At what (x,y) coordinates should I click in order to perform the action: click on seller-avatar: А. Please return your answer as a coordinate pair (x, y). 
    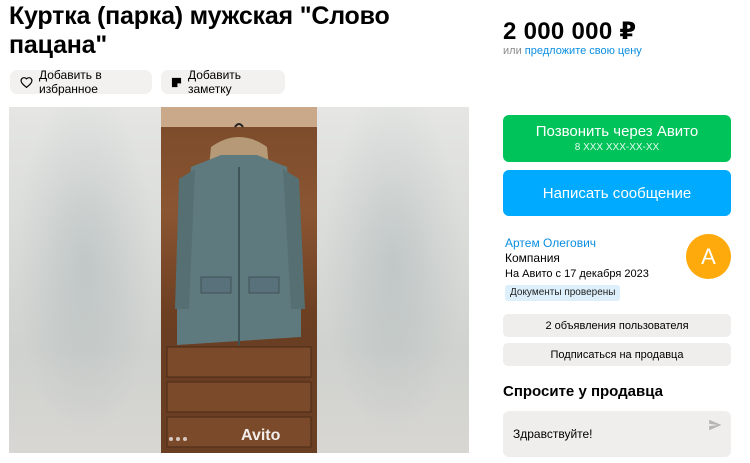
    Looking at the image, I should click on (708, 256).